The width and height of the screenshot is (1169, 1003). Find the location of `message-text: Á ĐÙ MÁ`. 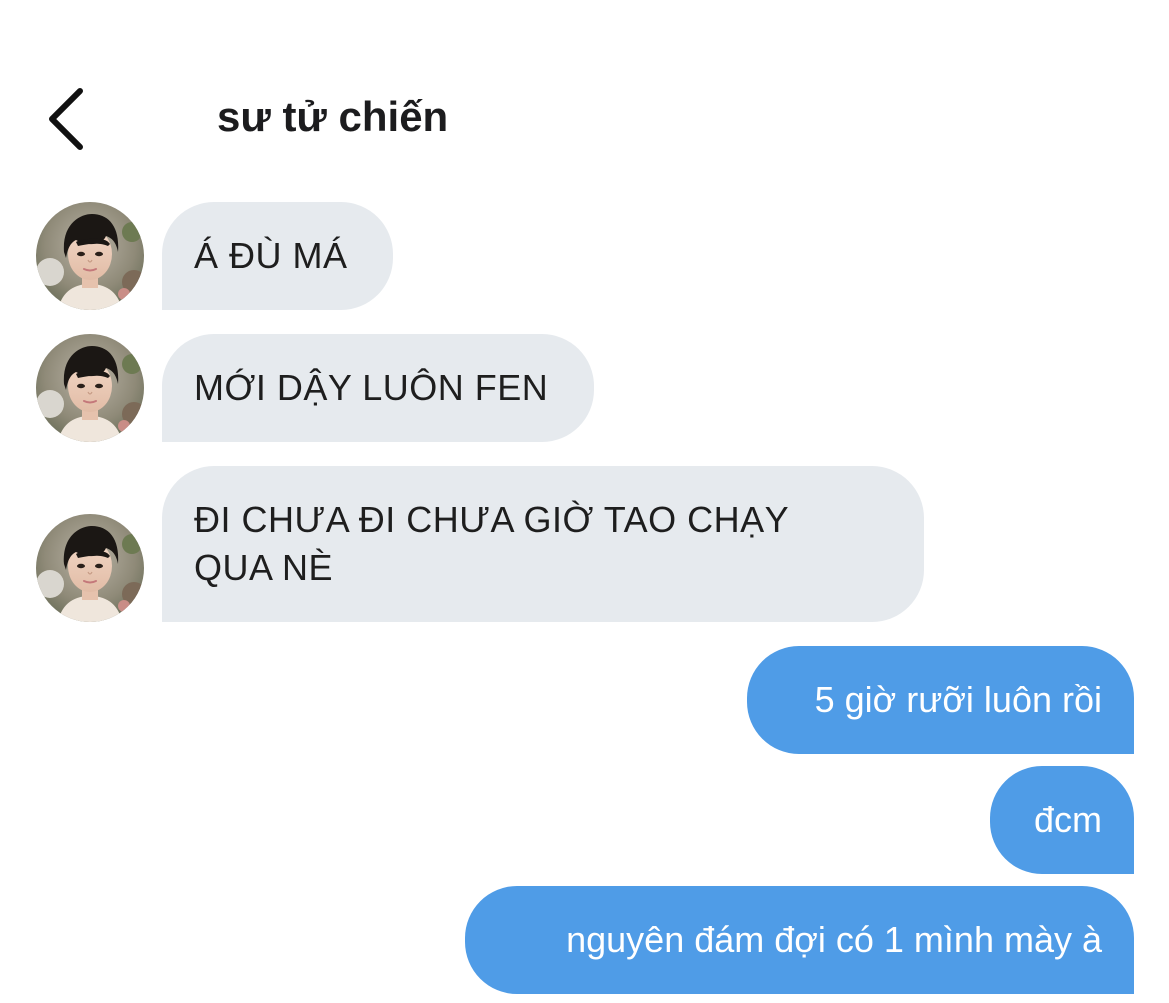

message-text: Á ĐÙ MÁ is located at coordinates (271, 255).